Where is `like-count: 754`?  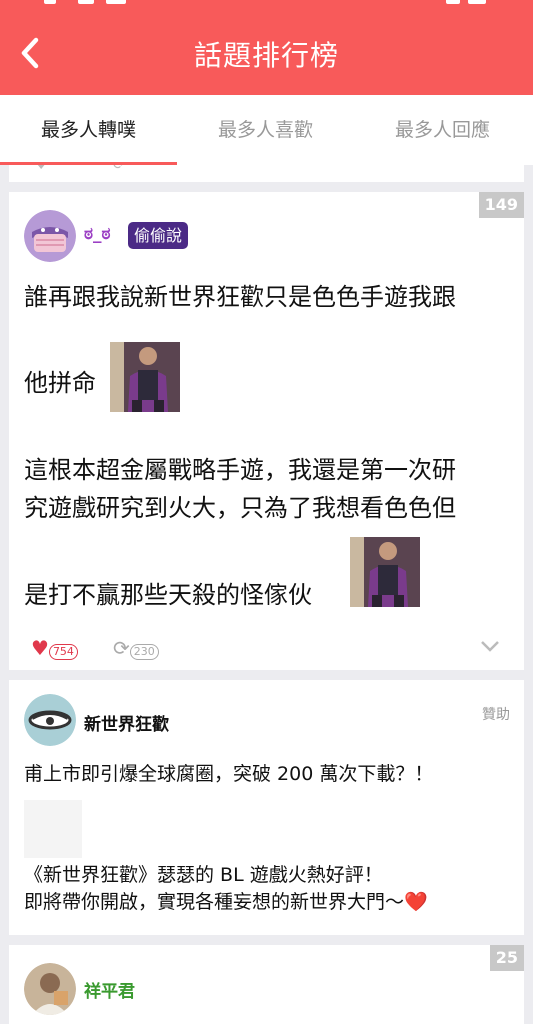 like-count: 754 is located at coordinates (63, 651).